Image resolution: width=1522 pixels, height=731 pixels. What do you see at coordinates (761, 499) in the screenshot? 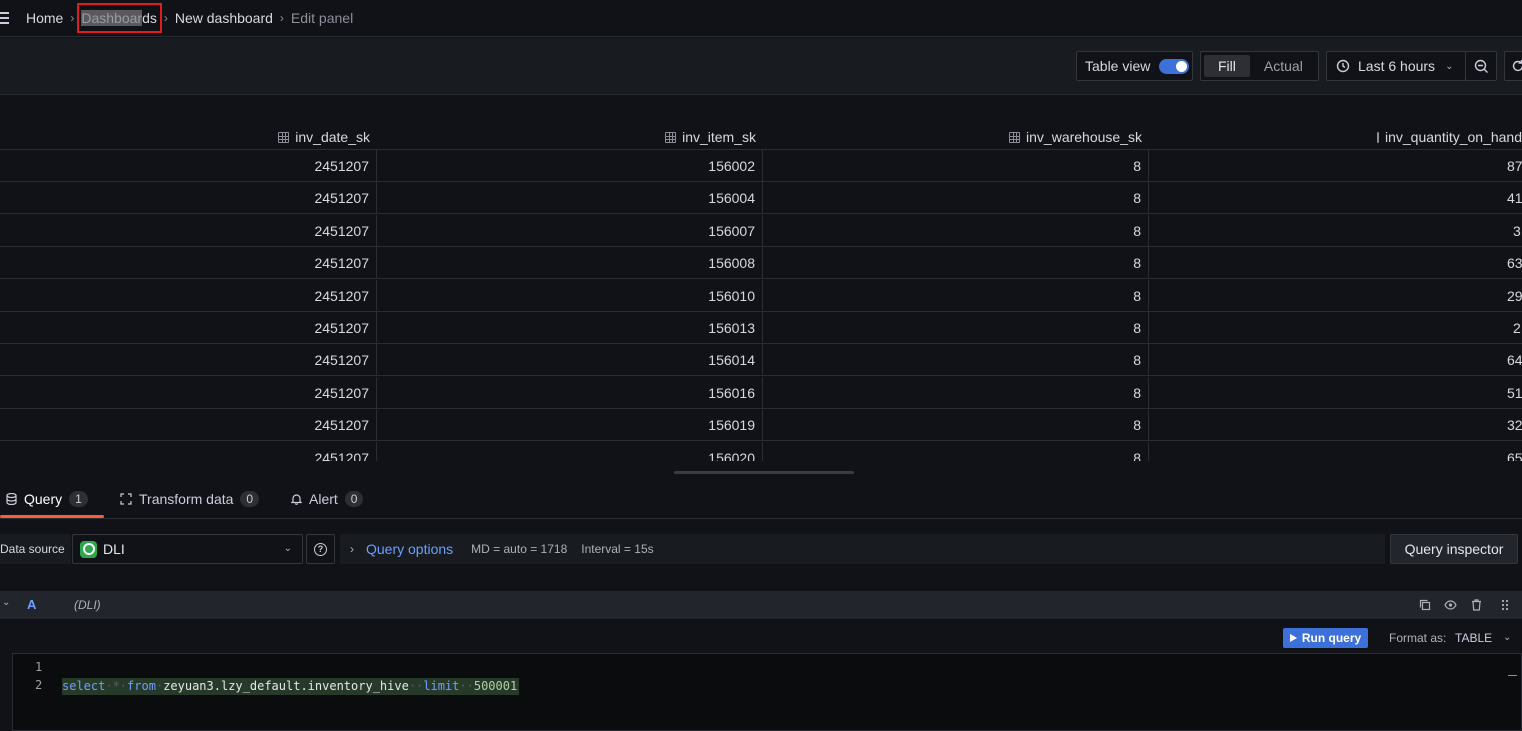
I see `editor-tabs: Query 1 Transform data 0 Alert 0` at bounding box center [761, 499].